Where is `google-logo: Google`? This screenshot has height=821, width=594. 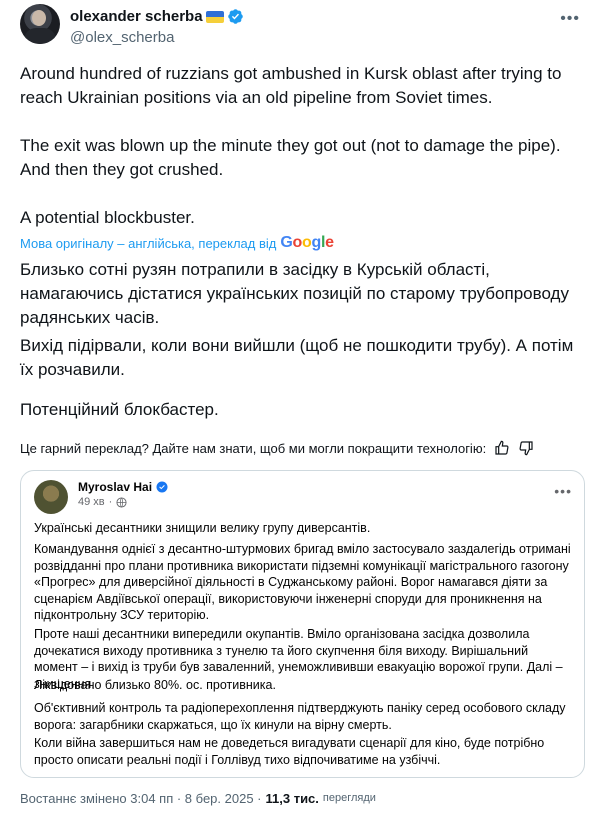 google-logo: Google is located at coordinates (307, 242).